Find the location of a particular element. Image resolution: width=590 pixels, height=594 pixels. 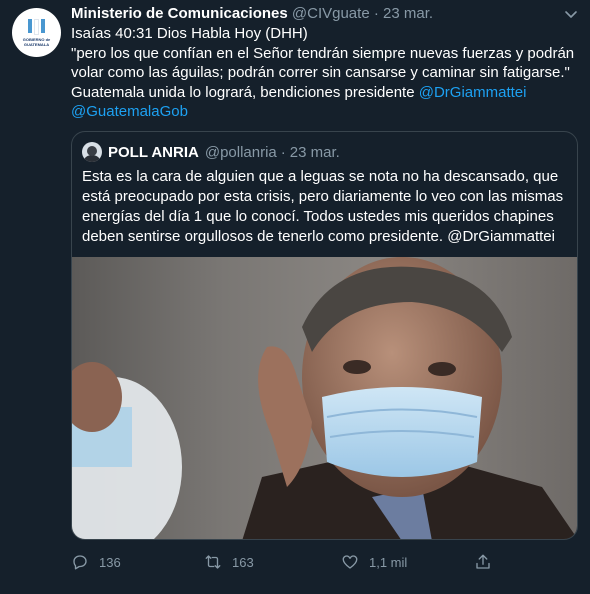

author-avatar: GOBIERNO de GUATEMALA is located at coordinates (36, 32).